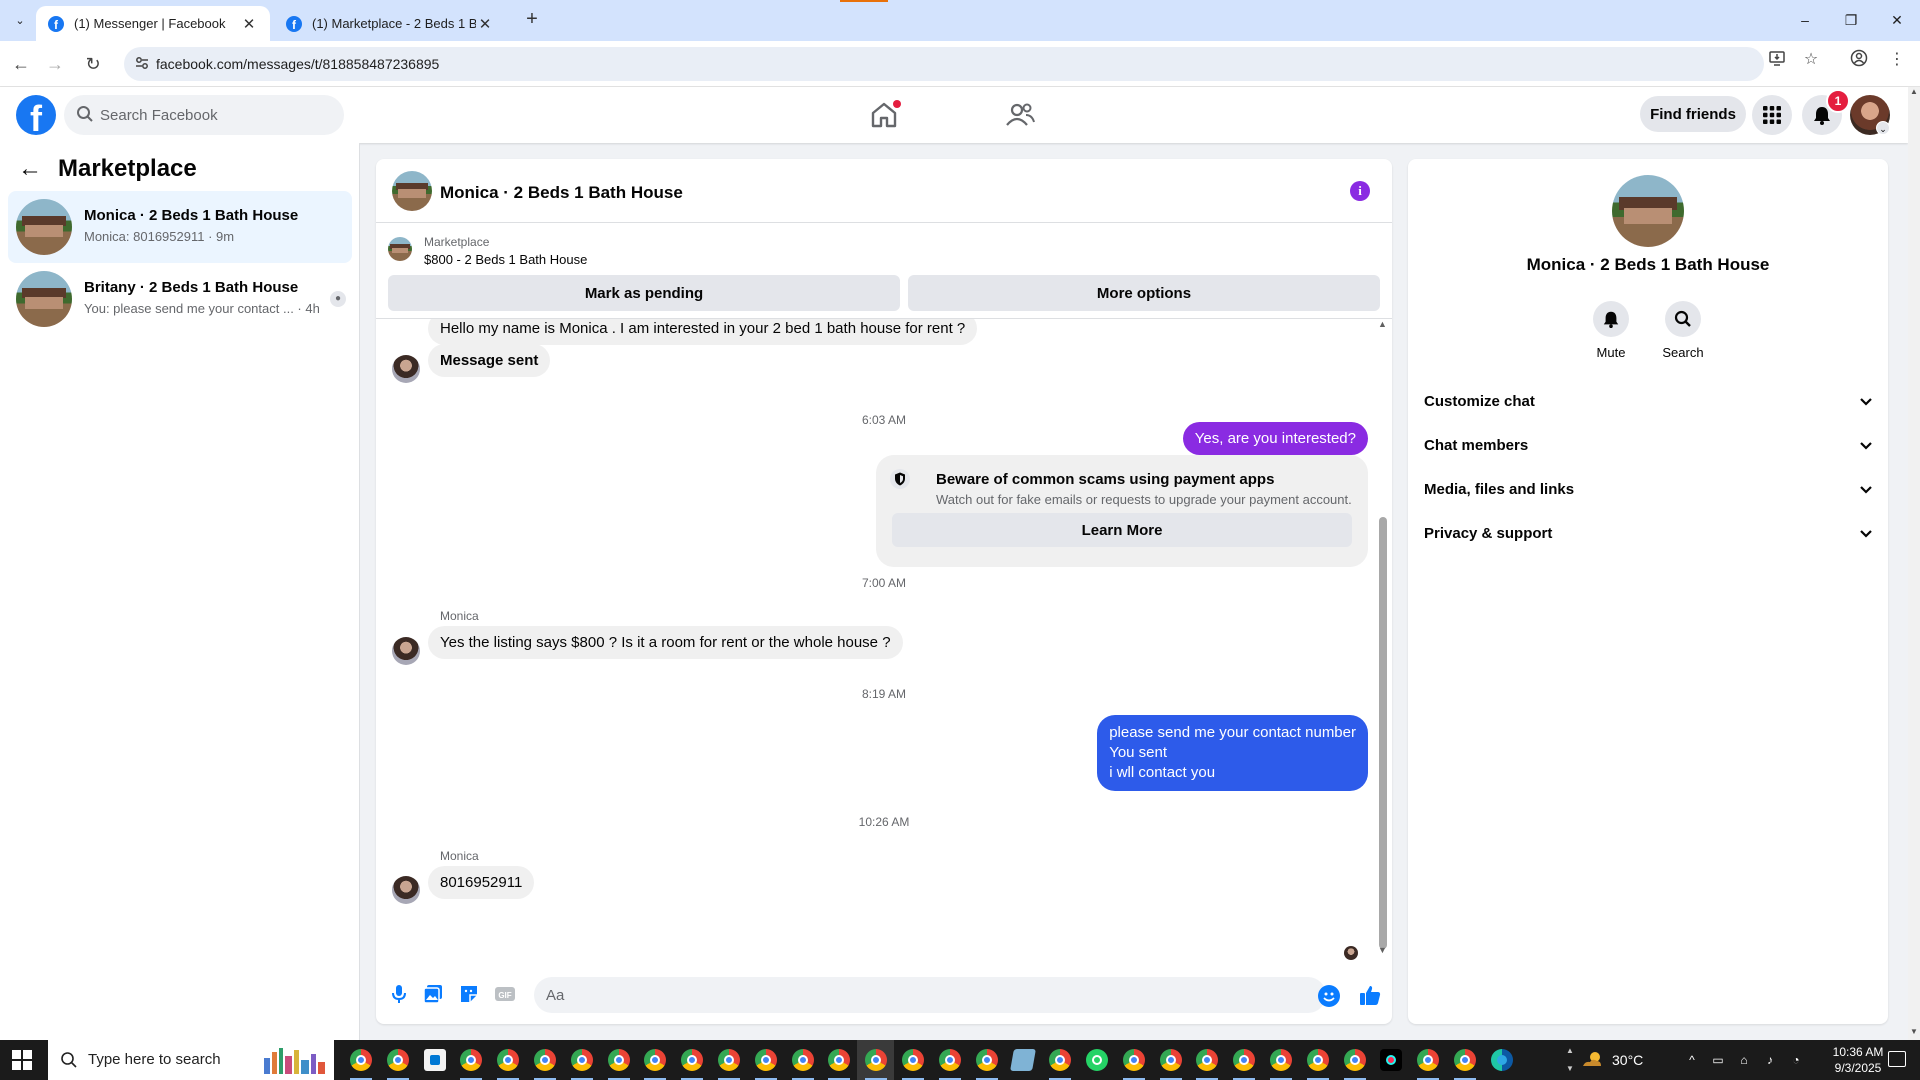  Describe the element at coordinates (1096, 1060) in the screenshot. I see `whatsapp-taskbar-icon` at that location.